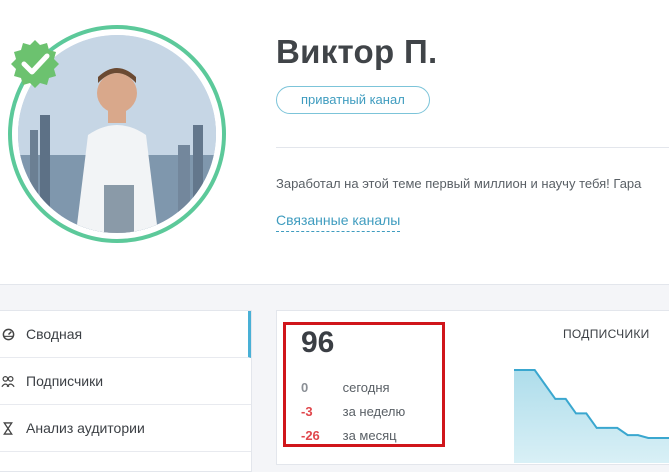 Image resolution: width=669 pixels, height=472 pixels. Describe the element at coordinates (8, 334) in the screenshot. I see `dashboard-icon` at that location.